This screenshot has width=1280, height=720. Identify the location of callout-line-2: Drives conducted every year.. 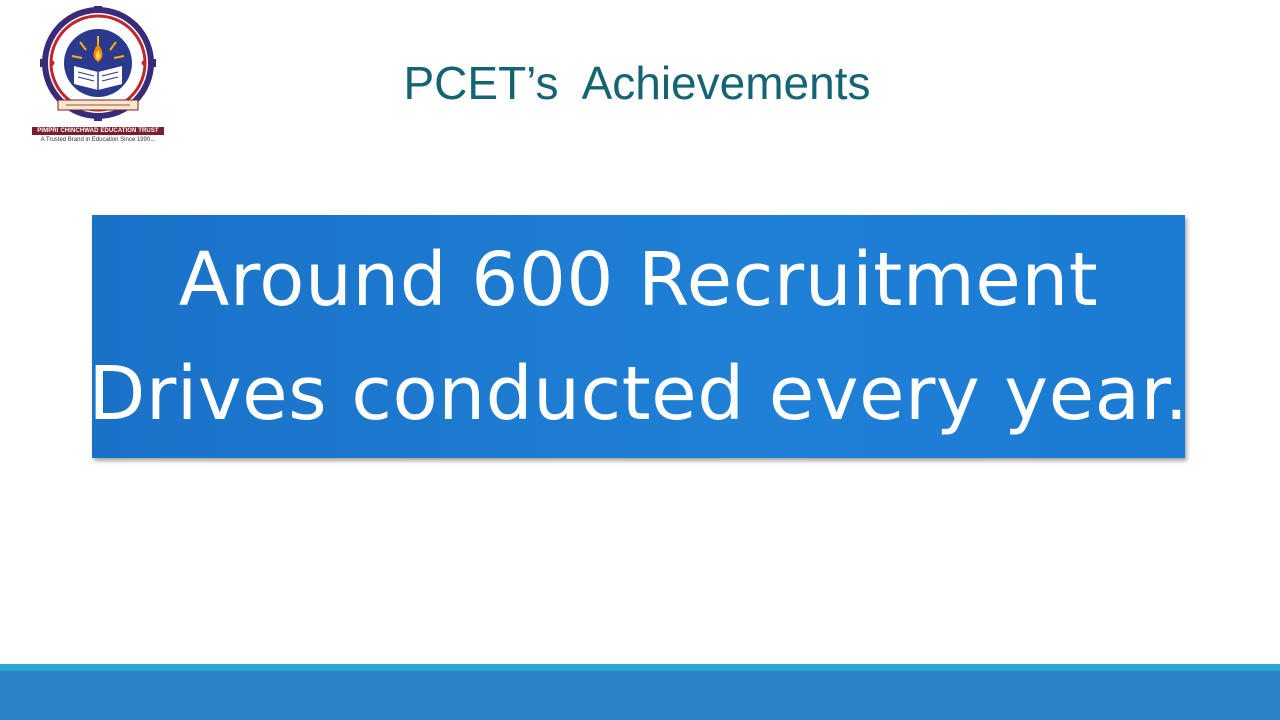
(638, 393).